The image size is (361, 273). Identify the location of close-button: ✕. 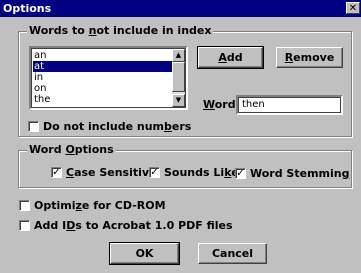
(353, 8).